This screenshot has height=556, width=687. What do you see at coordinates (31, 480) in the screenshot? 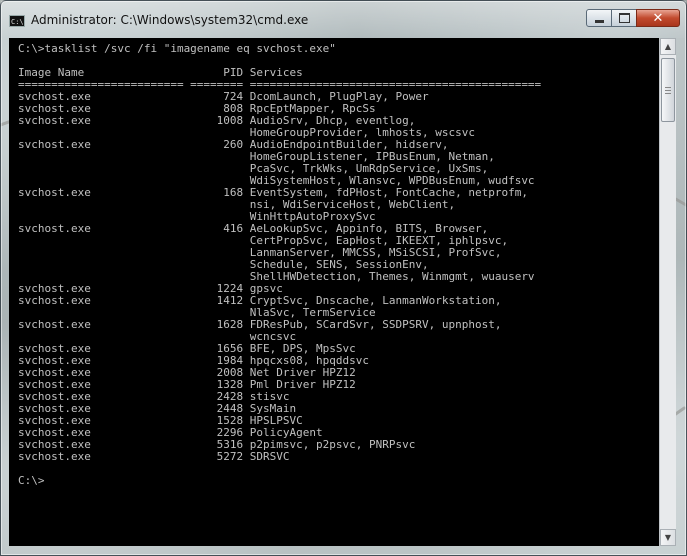
I see `console-line: C:\>` at bounding box center [31, 480].